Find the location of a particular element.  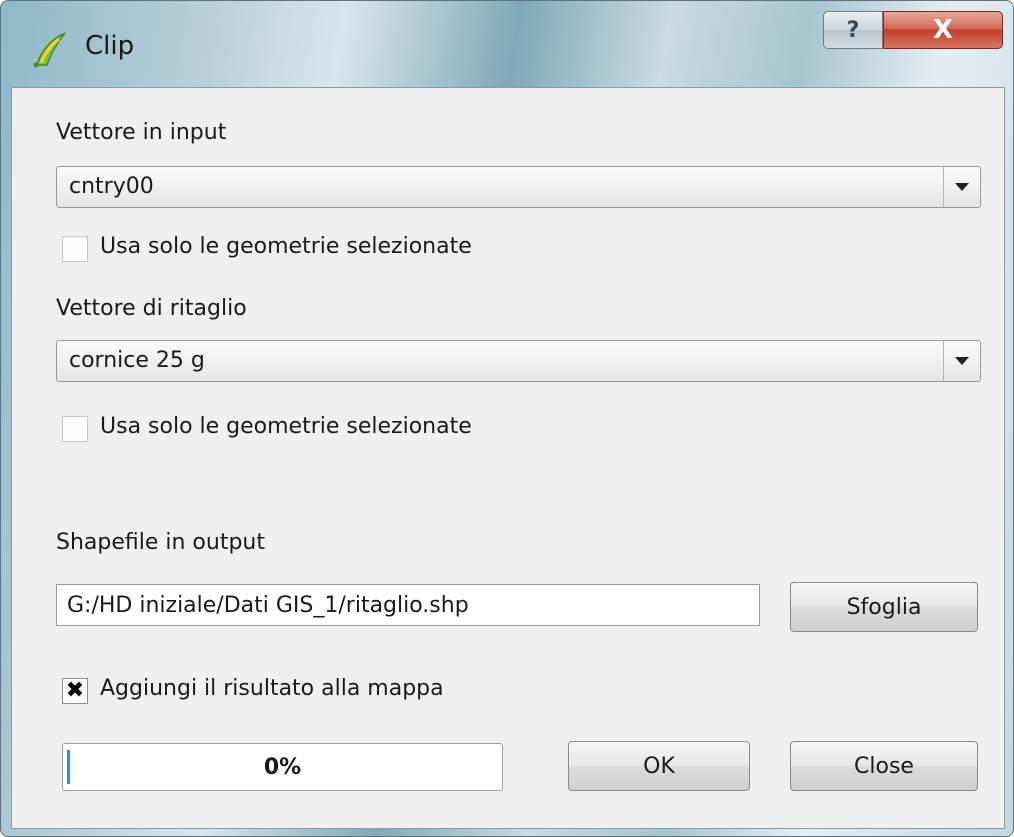

clip-vector-label: Vettore di ritaglio is located at coordinates (151, 308).